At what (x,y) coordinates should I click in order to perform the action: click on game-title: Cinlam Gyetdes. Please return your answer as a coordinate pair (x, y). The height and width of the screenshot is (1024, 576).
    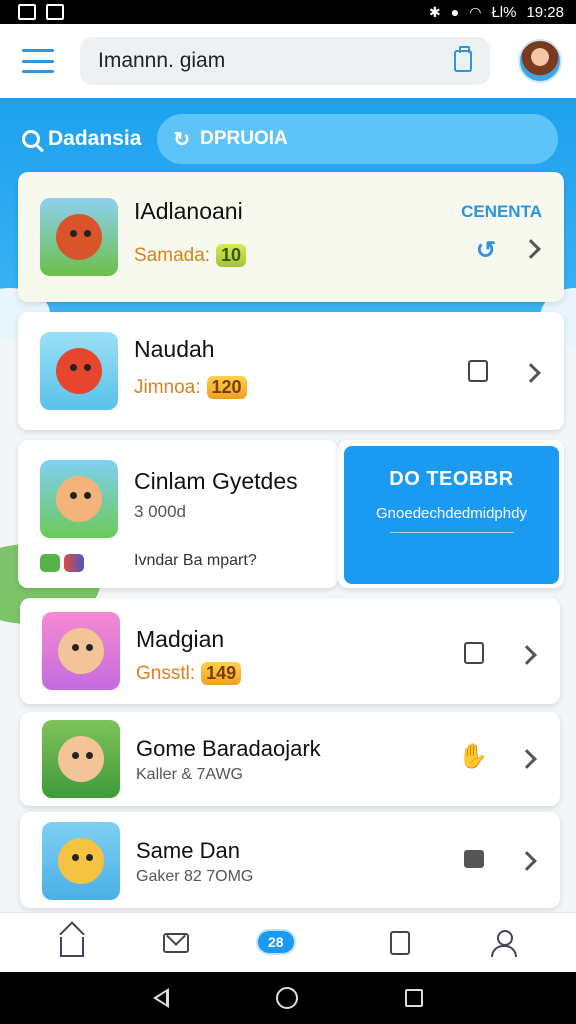
    Looking at the image, I should click on (216, 481).